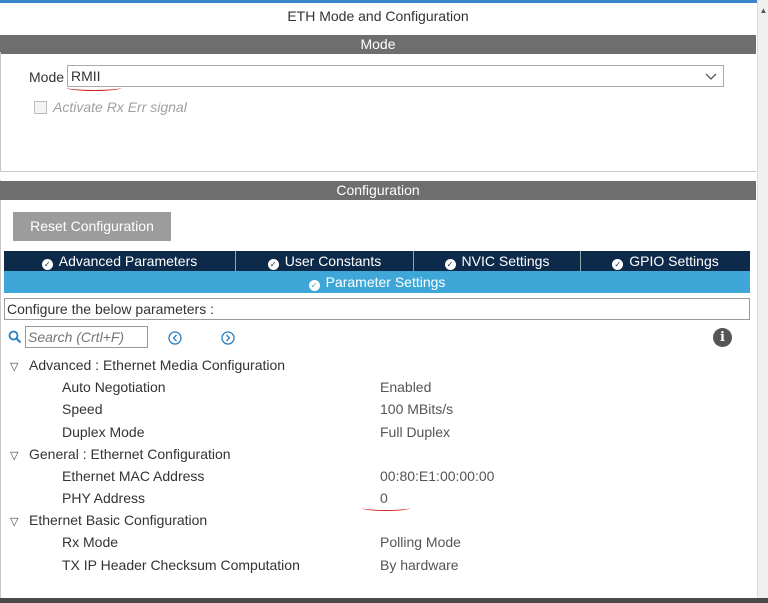 The height and width of the screenshot is (603, 768). I want to click on tab-label: Advanced Parameters, so click(128, 261).